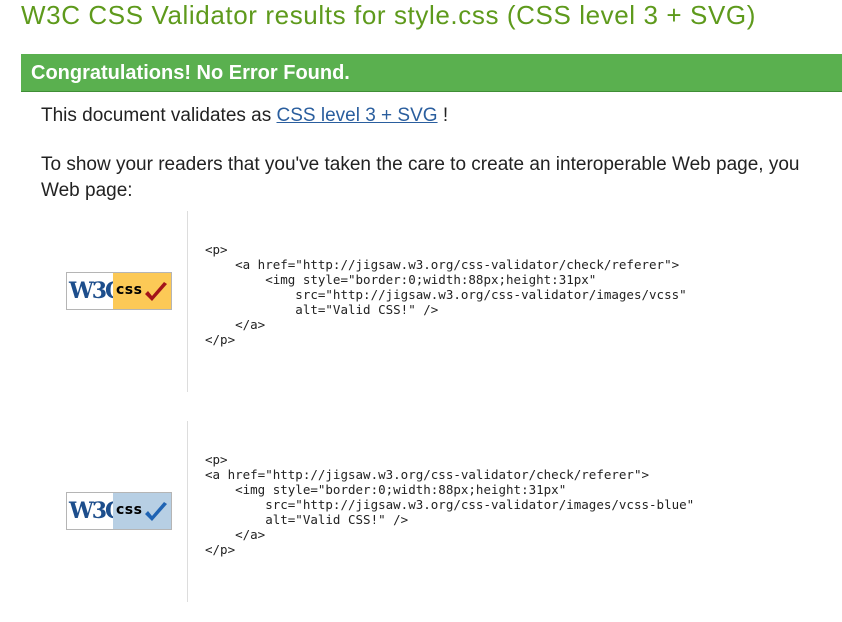 The image size is (842, 622). What do you see at coordinates (443, 115) in the screenshot?
I see `validation-suffix: !` at bounding box center [443, 115].